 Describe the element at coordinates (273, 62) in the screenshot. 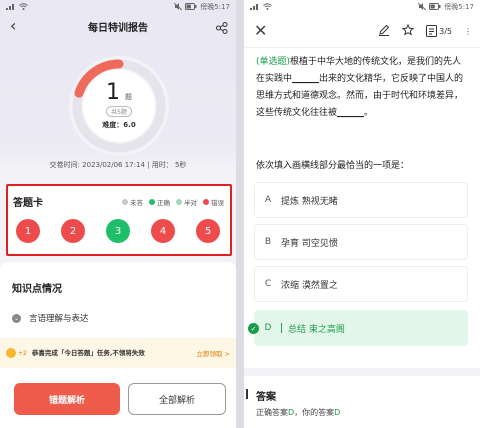

I see `question-type: (单选题)` at that location.